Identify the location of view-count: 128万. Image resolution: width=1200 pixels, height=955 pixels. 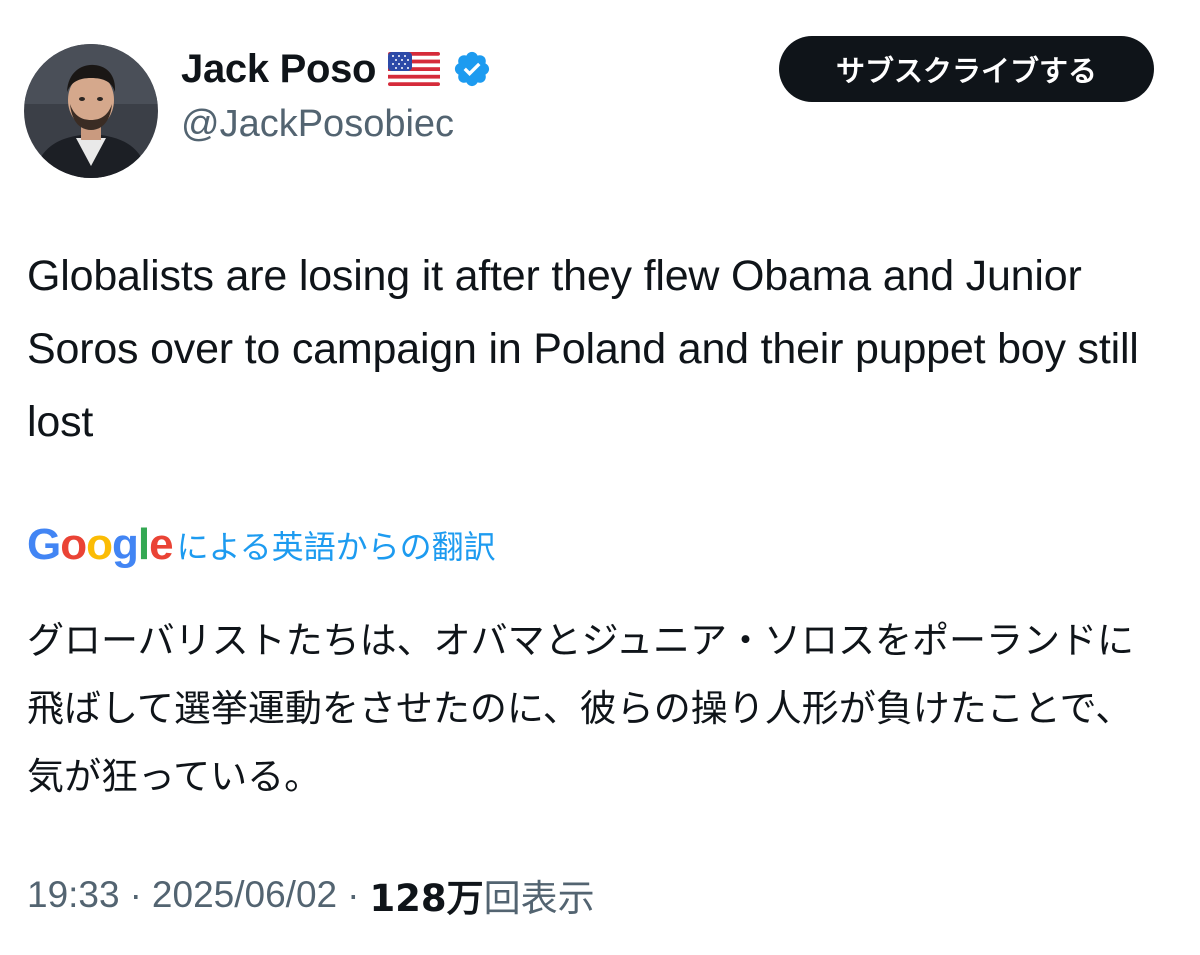
(426, 895).